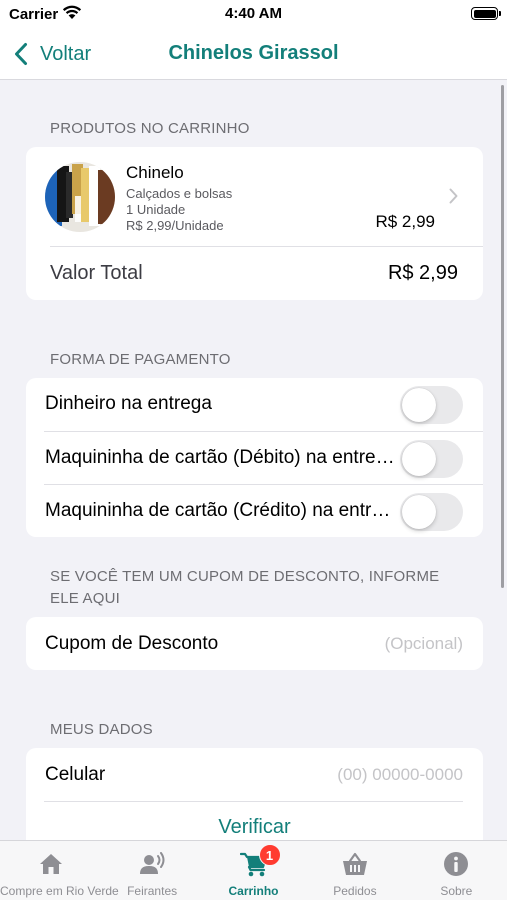 This screenshot has width=507, height=900. I want to click on payment-option-label: Maquininha de cartão (Débito) na entrega, so click(220, 457).